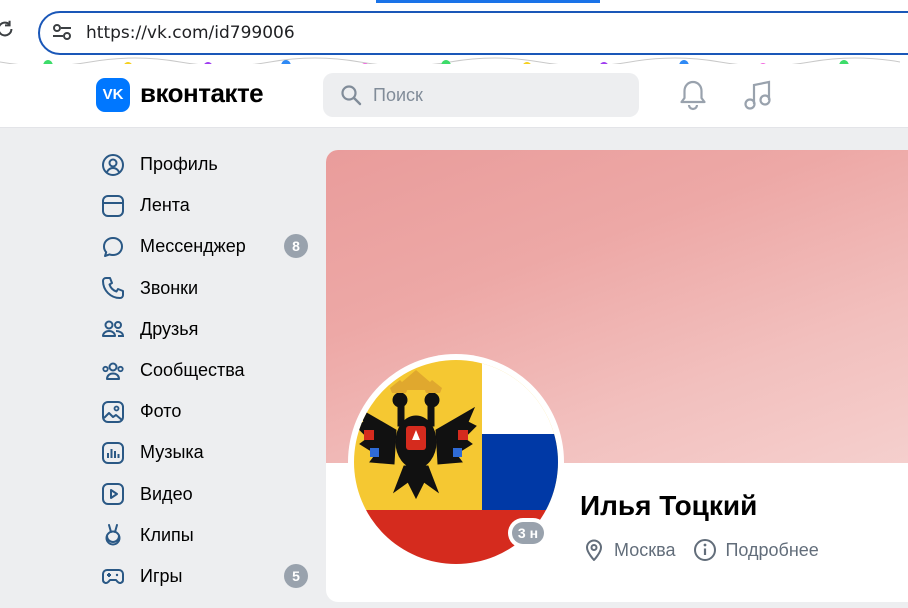  What do you see at coordinates (190, 33) in the screenshot?
I see `url-text: https://vk.com/id799006` at bounding box center [190, 33].